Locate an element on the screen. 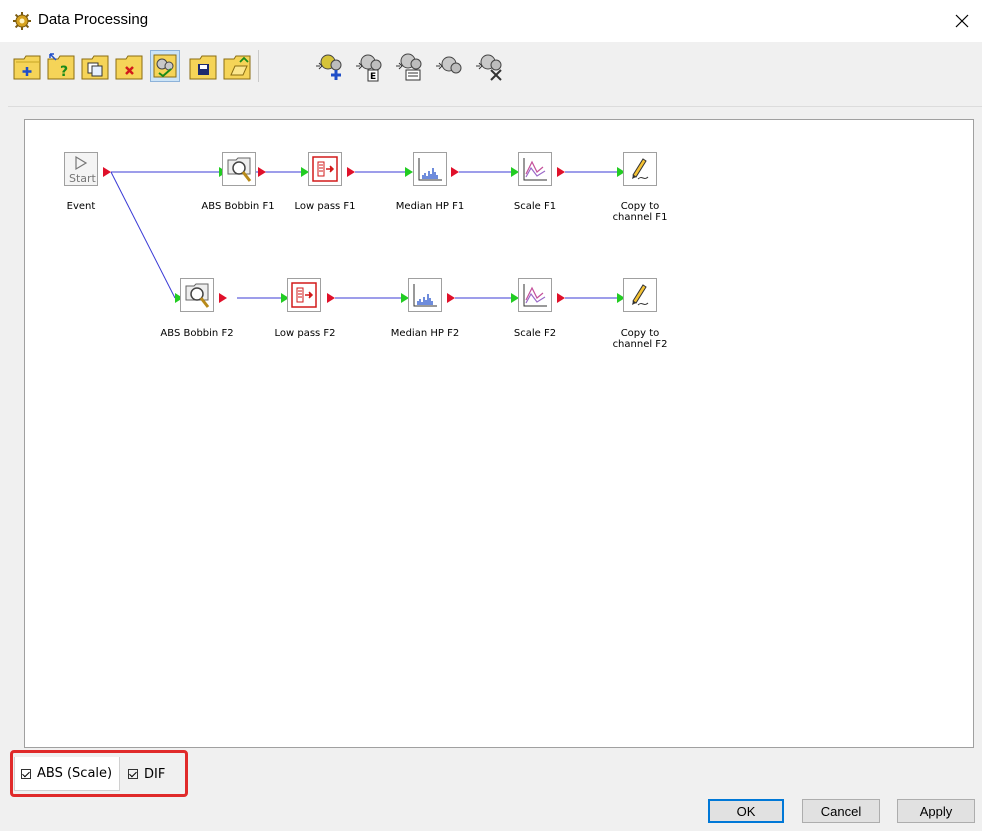 The image size is (982, 831). node-label: Copy to channel F2 is located at coordinates (640, 339).